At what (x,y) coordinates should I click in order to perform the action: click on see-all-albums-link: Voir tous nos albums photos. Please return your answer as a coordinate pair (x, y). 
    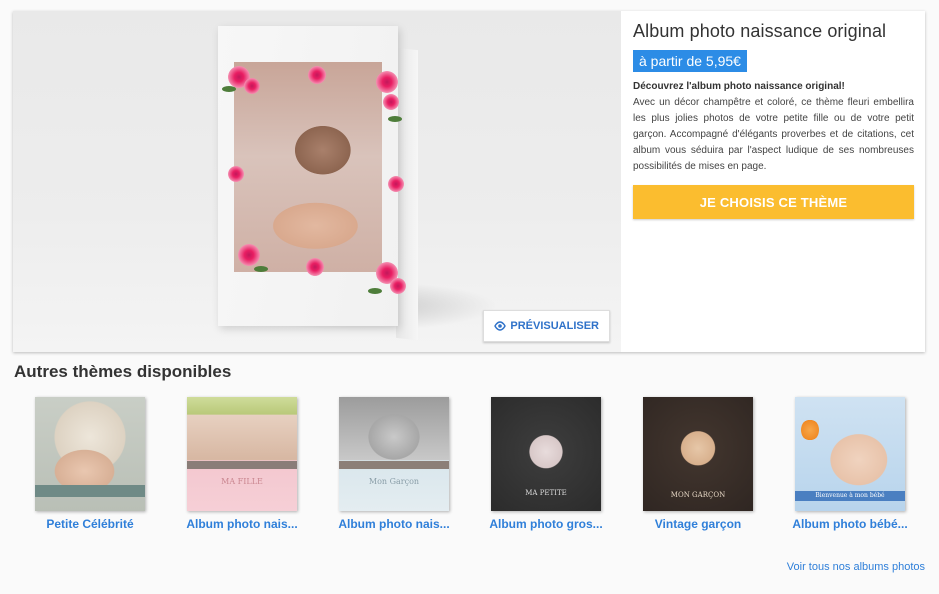
    Looking at the image, I should click on (856, 567).